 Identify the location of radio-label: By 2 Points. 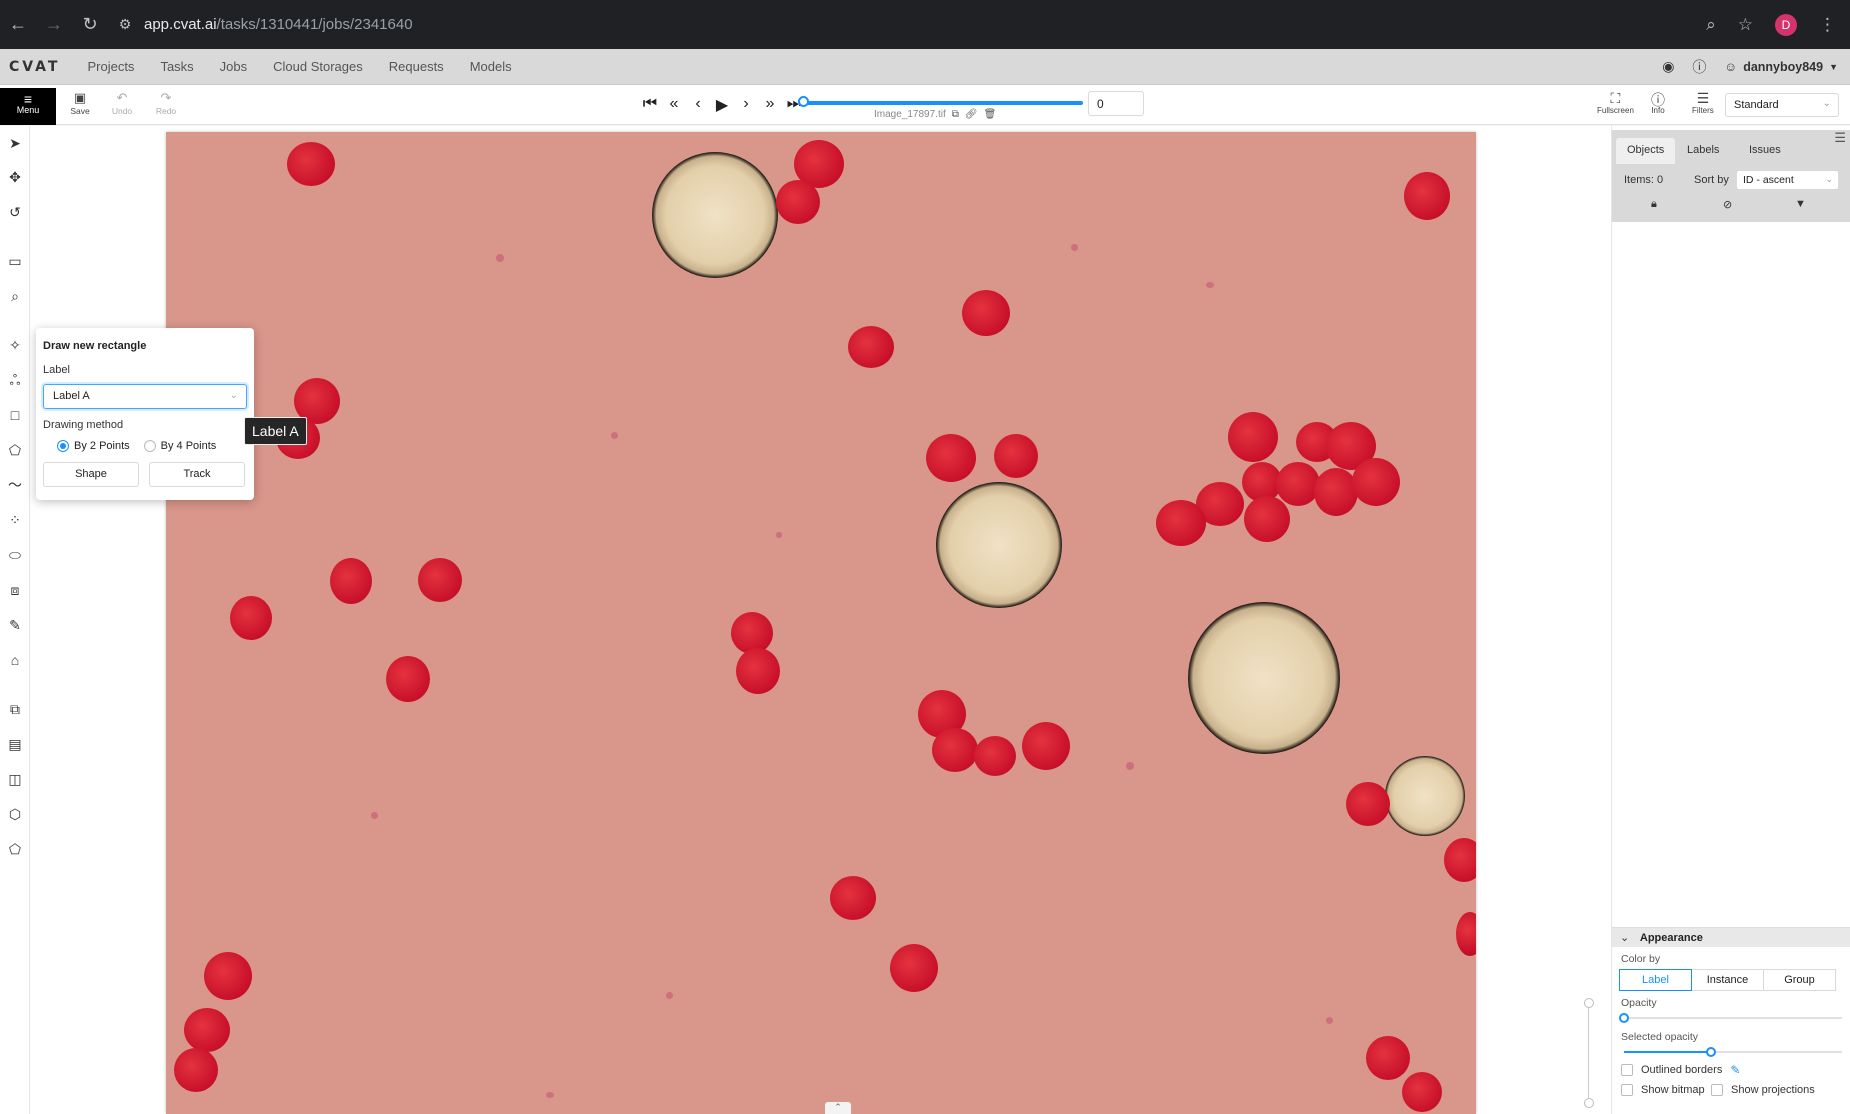
(102, 446).